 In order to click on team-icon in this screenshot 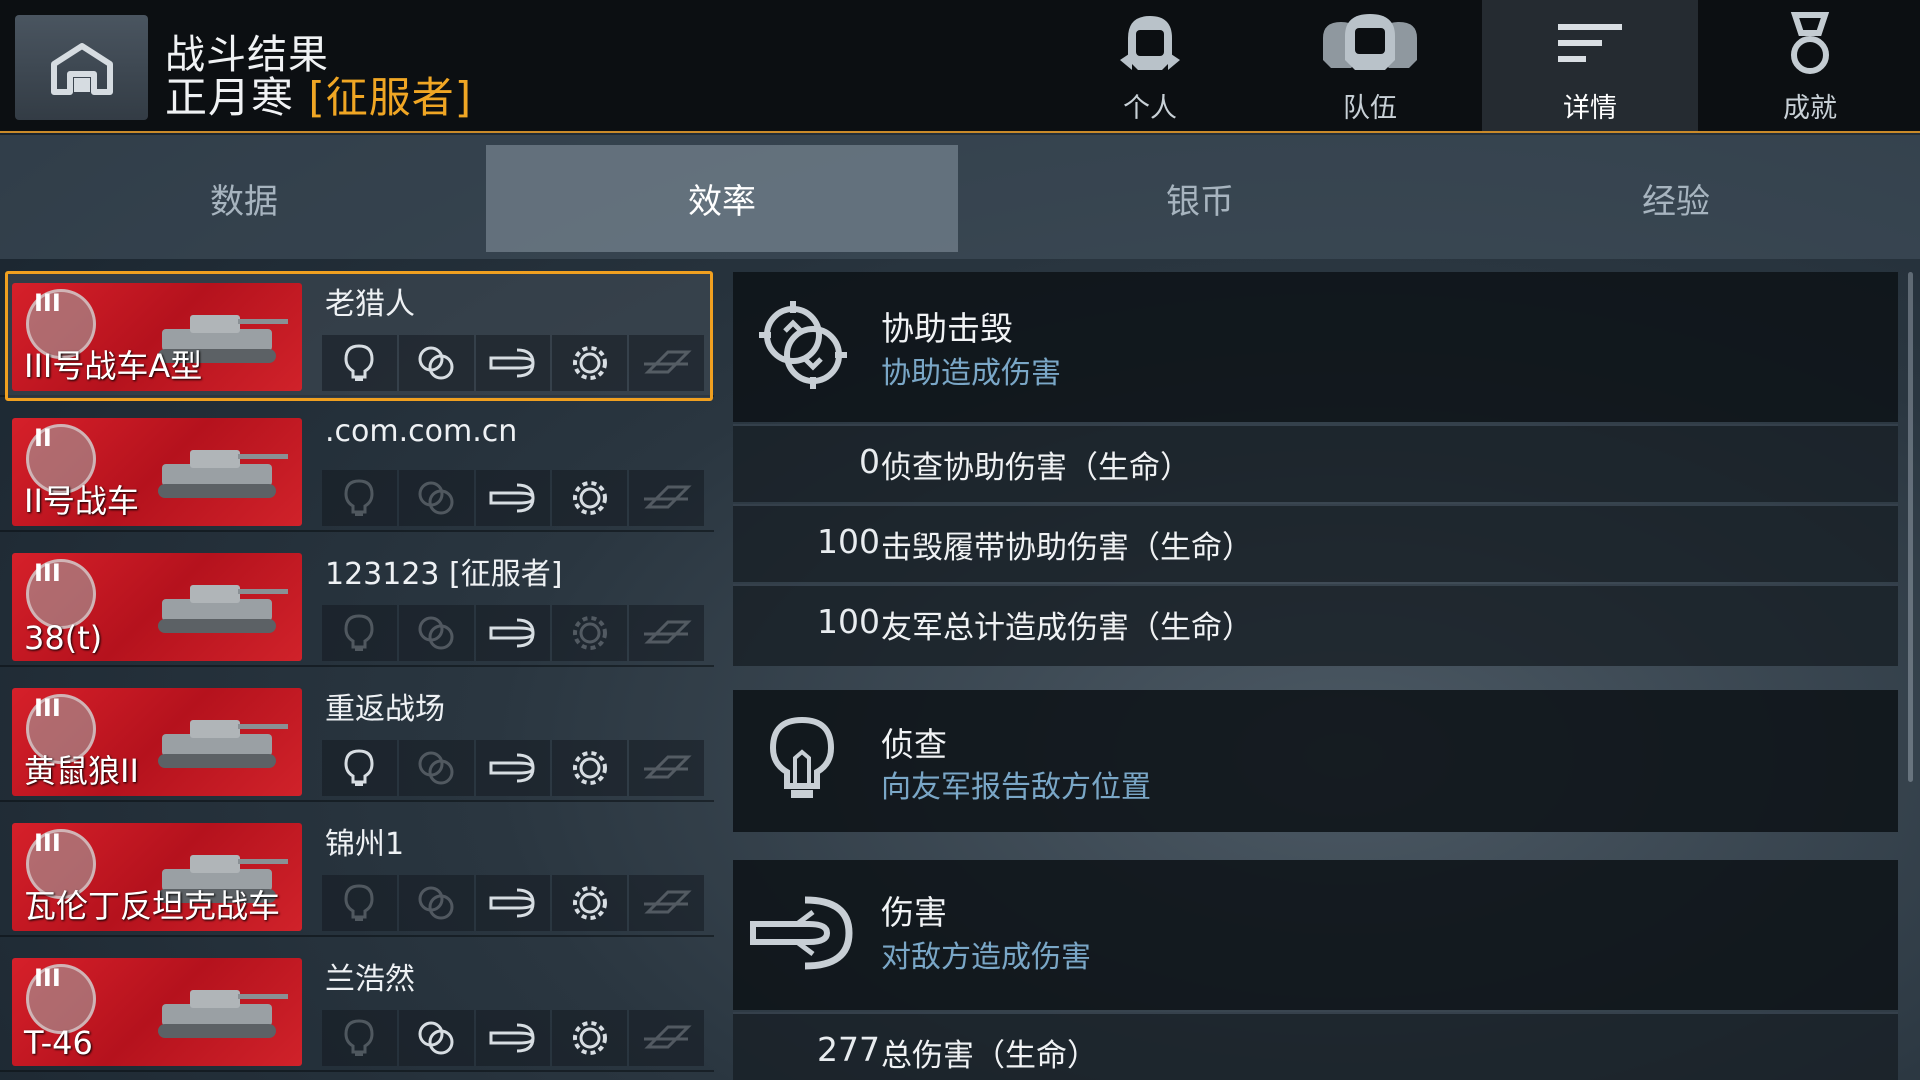, I will do `click(1370, 42)`.